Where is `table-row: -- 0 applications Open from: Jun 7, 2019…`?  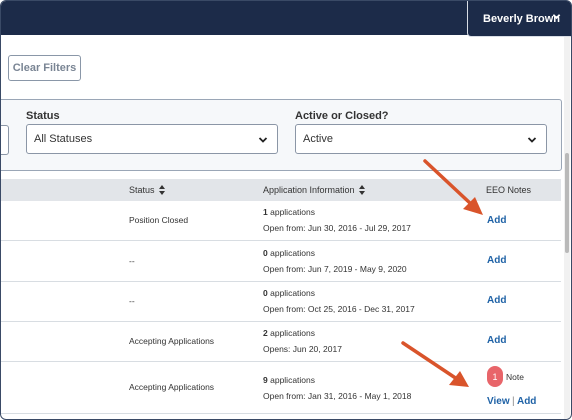 table-row: -- 0 applications Open from: Jun 7, 2019… is located at coordinates (281, 261).